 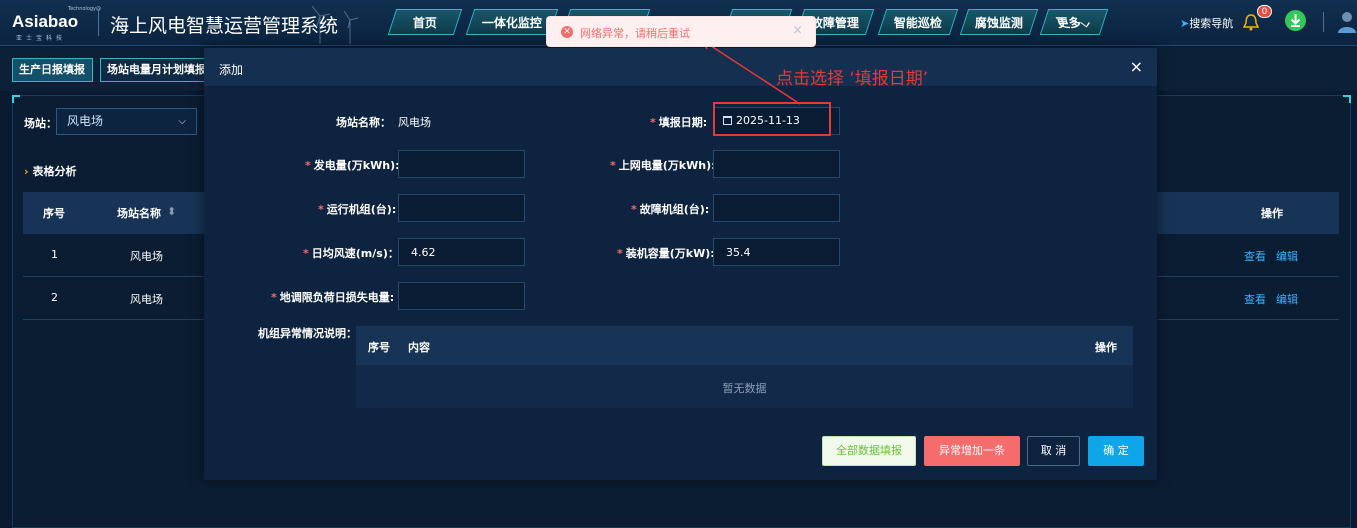 I want to click on col-index: 序号, so click(x=54, y=213).